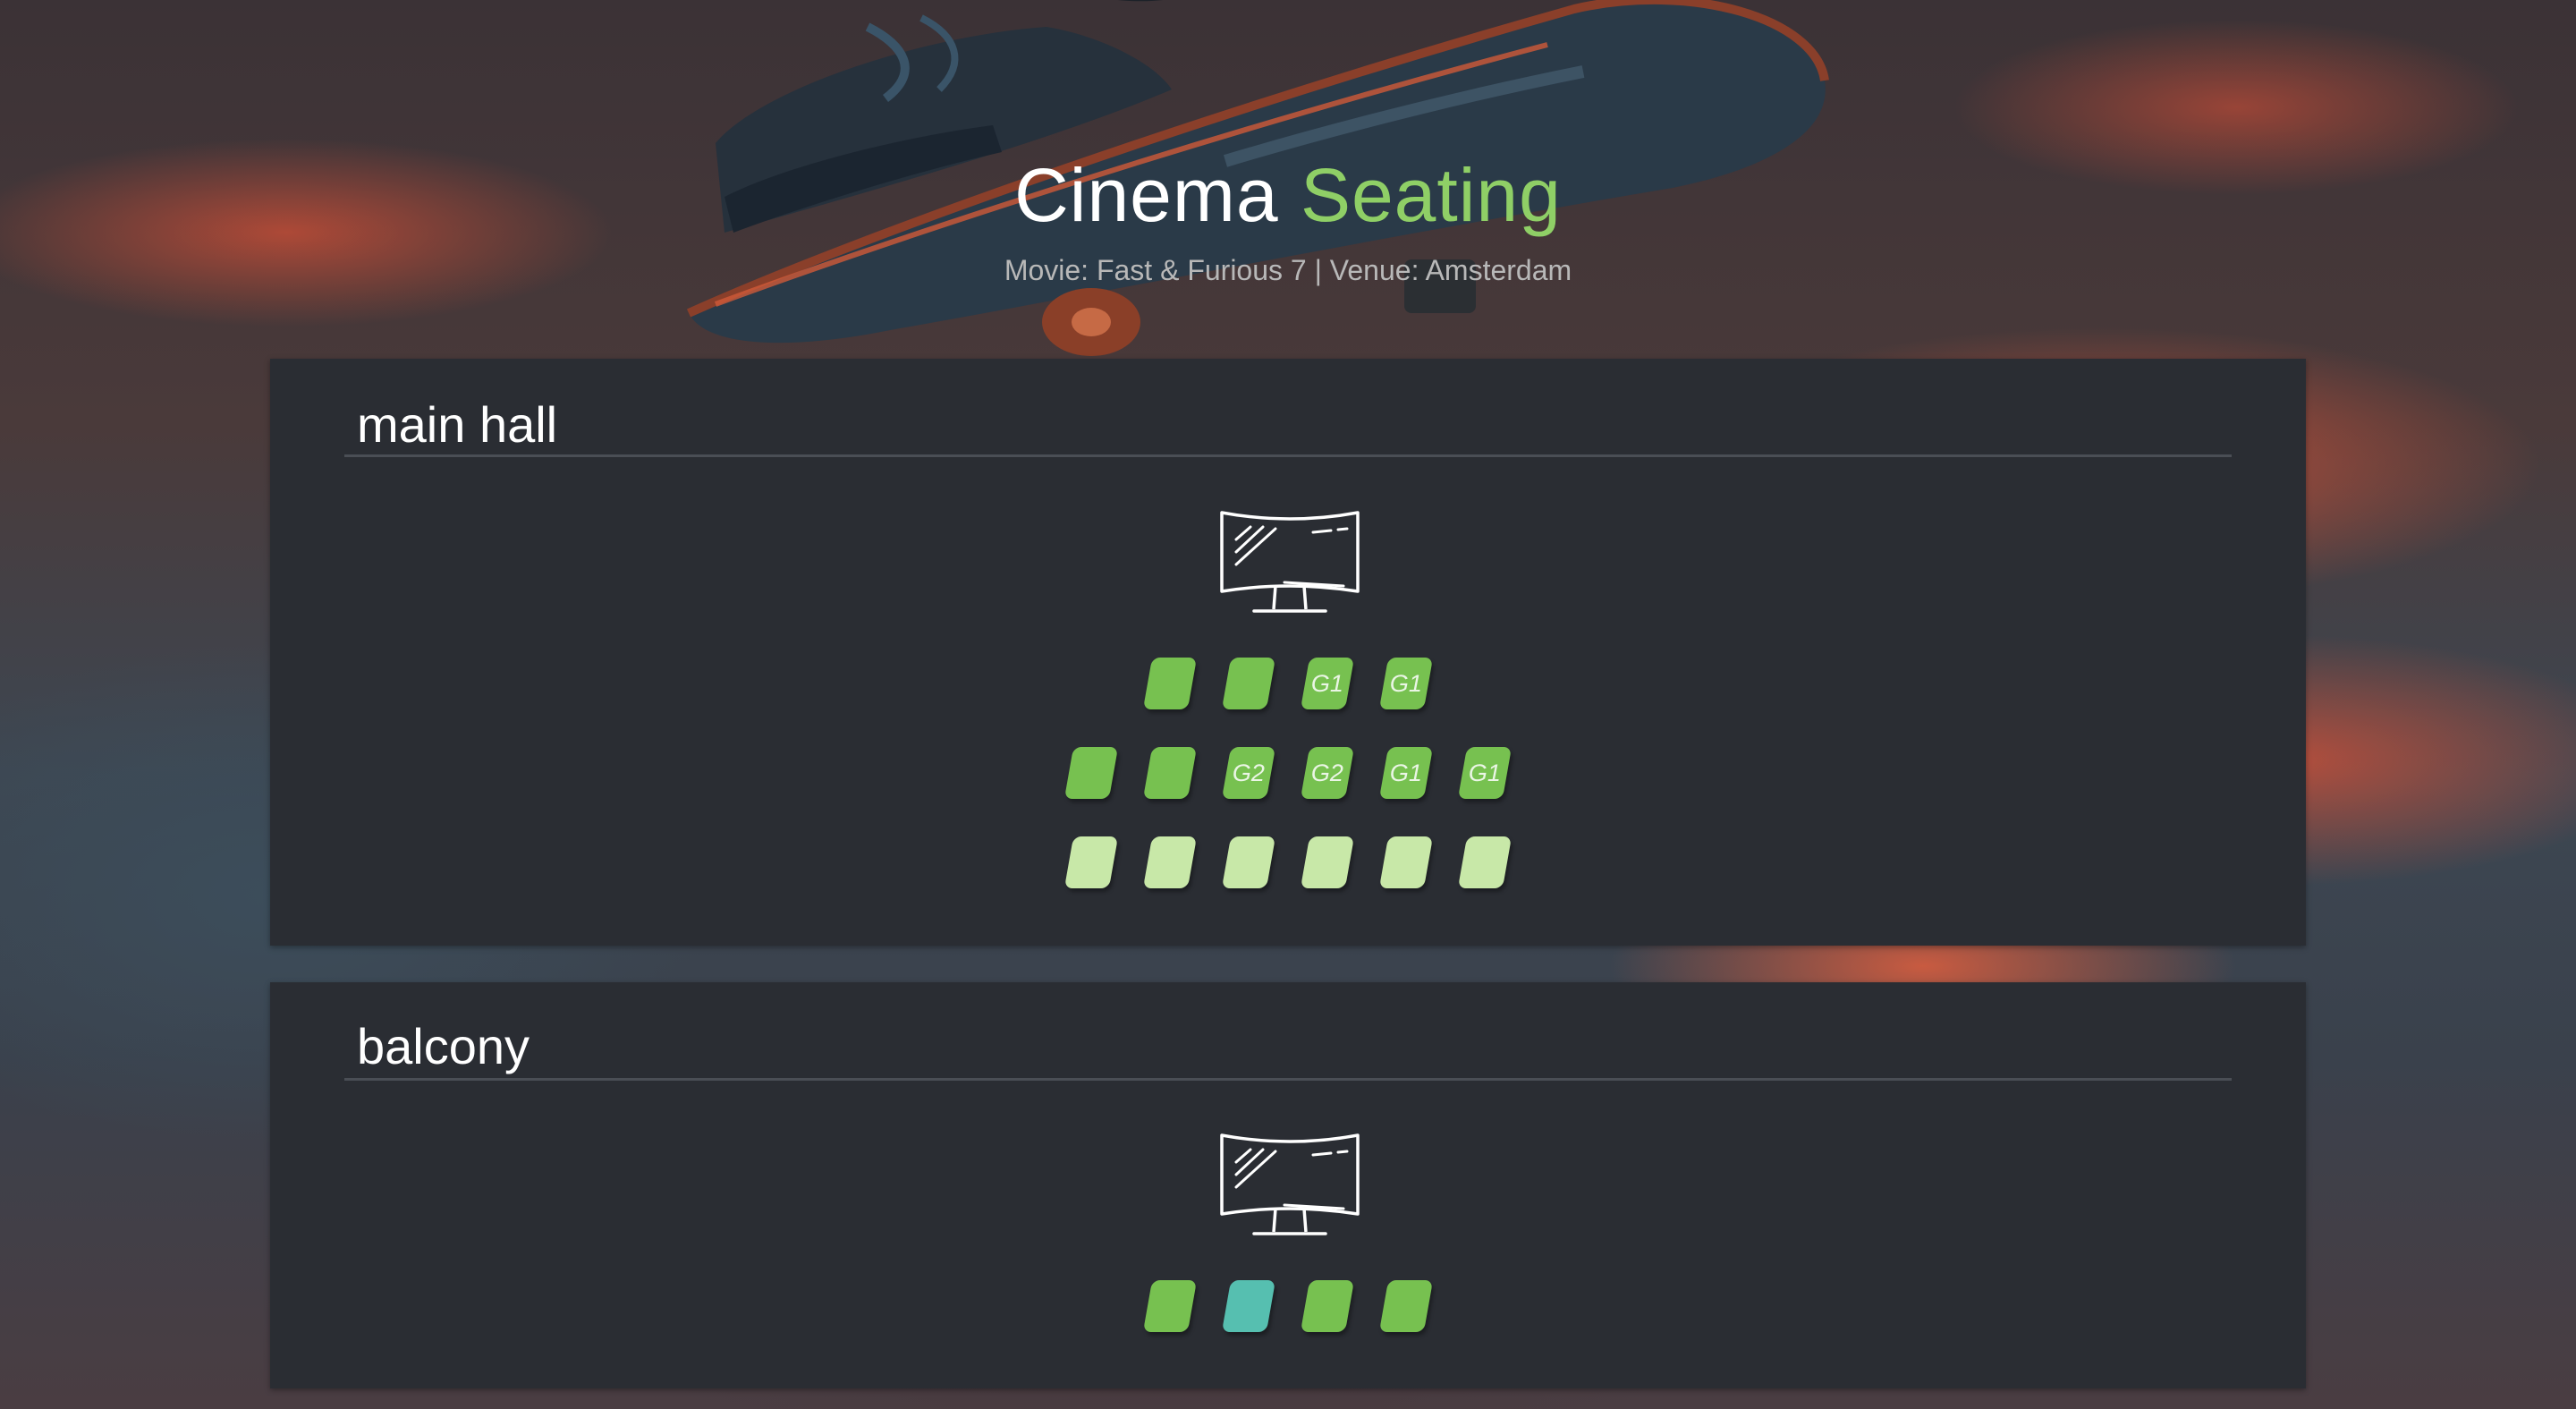  What do you see at coordinates (1288, 775) in the screenshot?
I see `seat-row: G2 G2 G1 G1` at bounding box center [1288, 775].